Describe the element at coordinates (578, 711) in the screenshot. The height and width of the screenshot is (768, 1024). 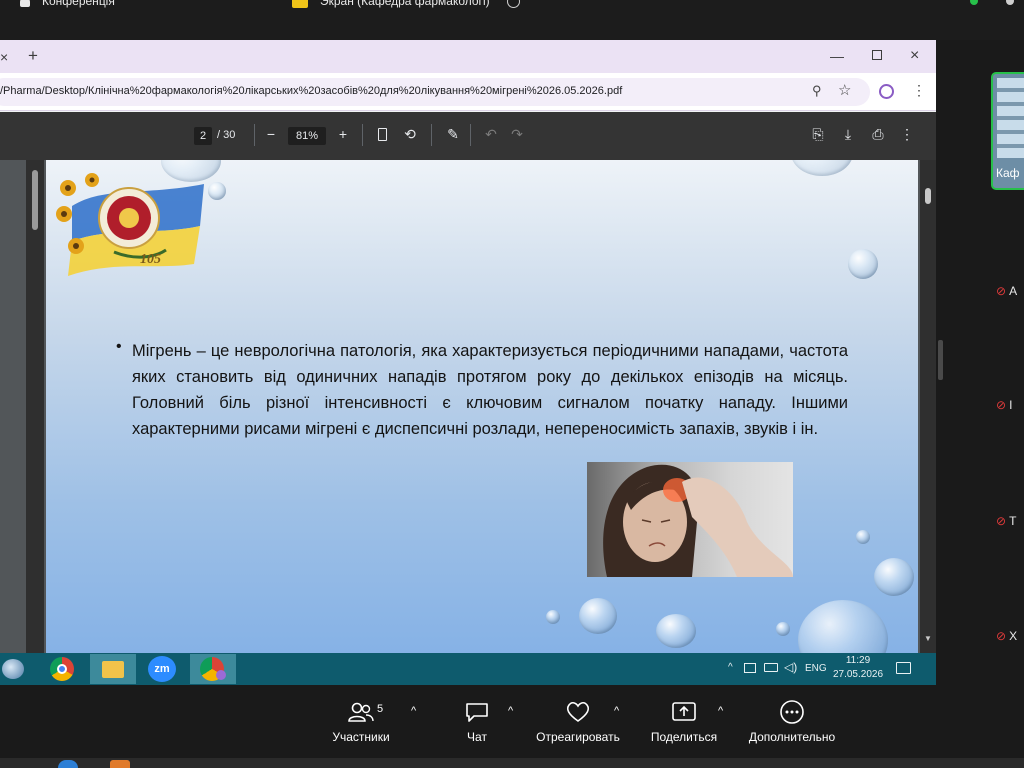
I see `heart-icon` at that location.